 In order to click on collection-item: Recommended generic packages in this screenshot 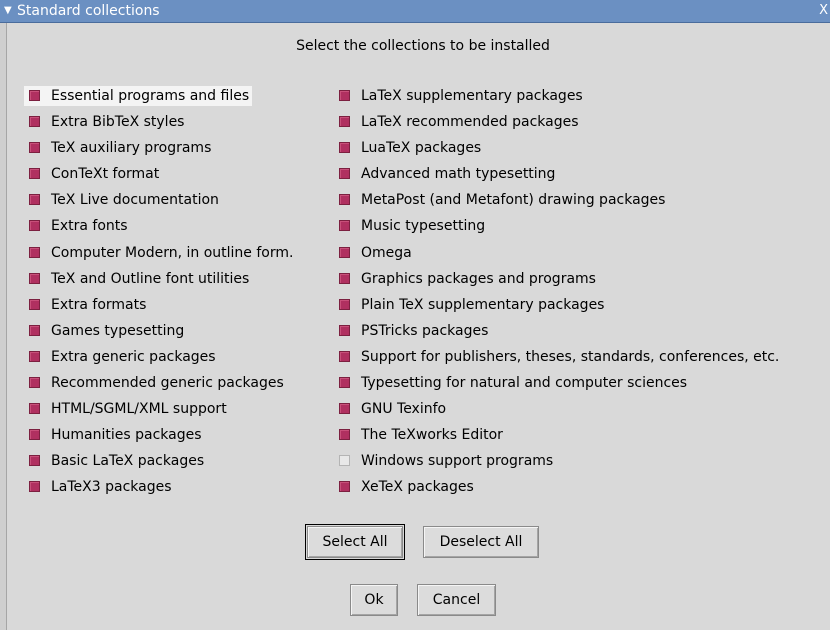, I will do `click(160, 386)`.